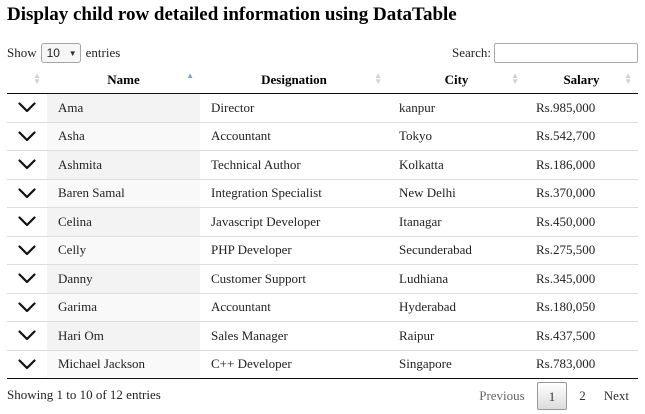 The image size is (645, 414). I want to click on cell-designation: PHP Developer, so click(294, 250).